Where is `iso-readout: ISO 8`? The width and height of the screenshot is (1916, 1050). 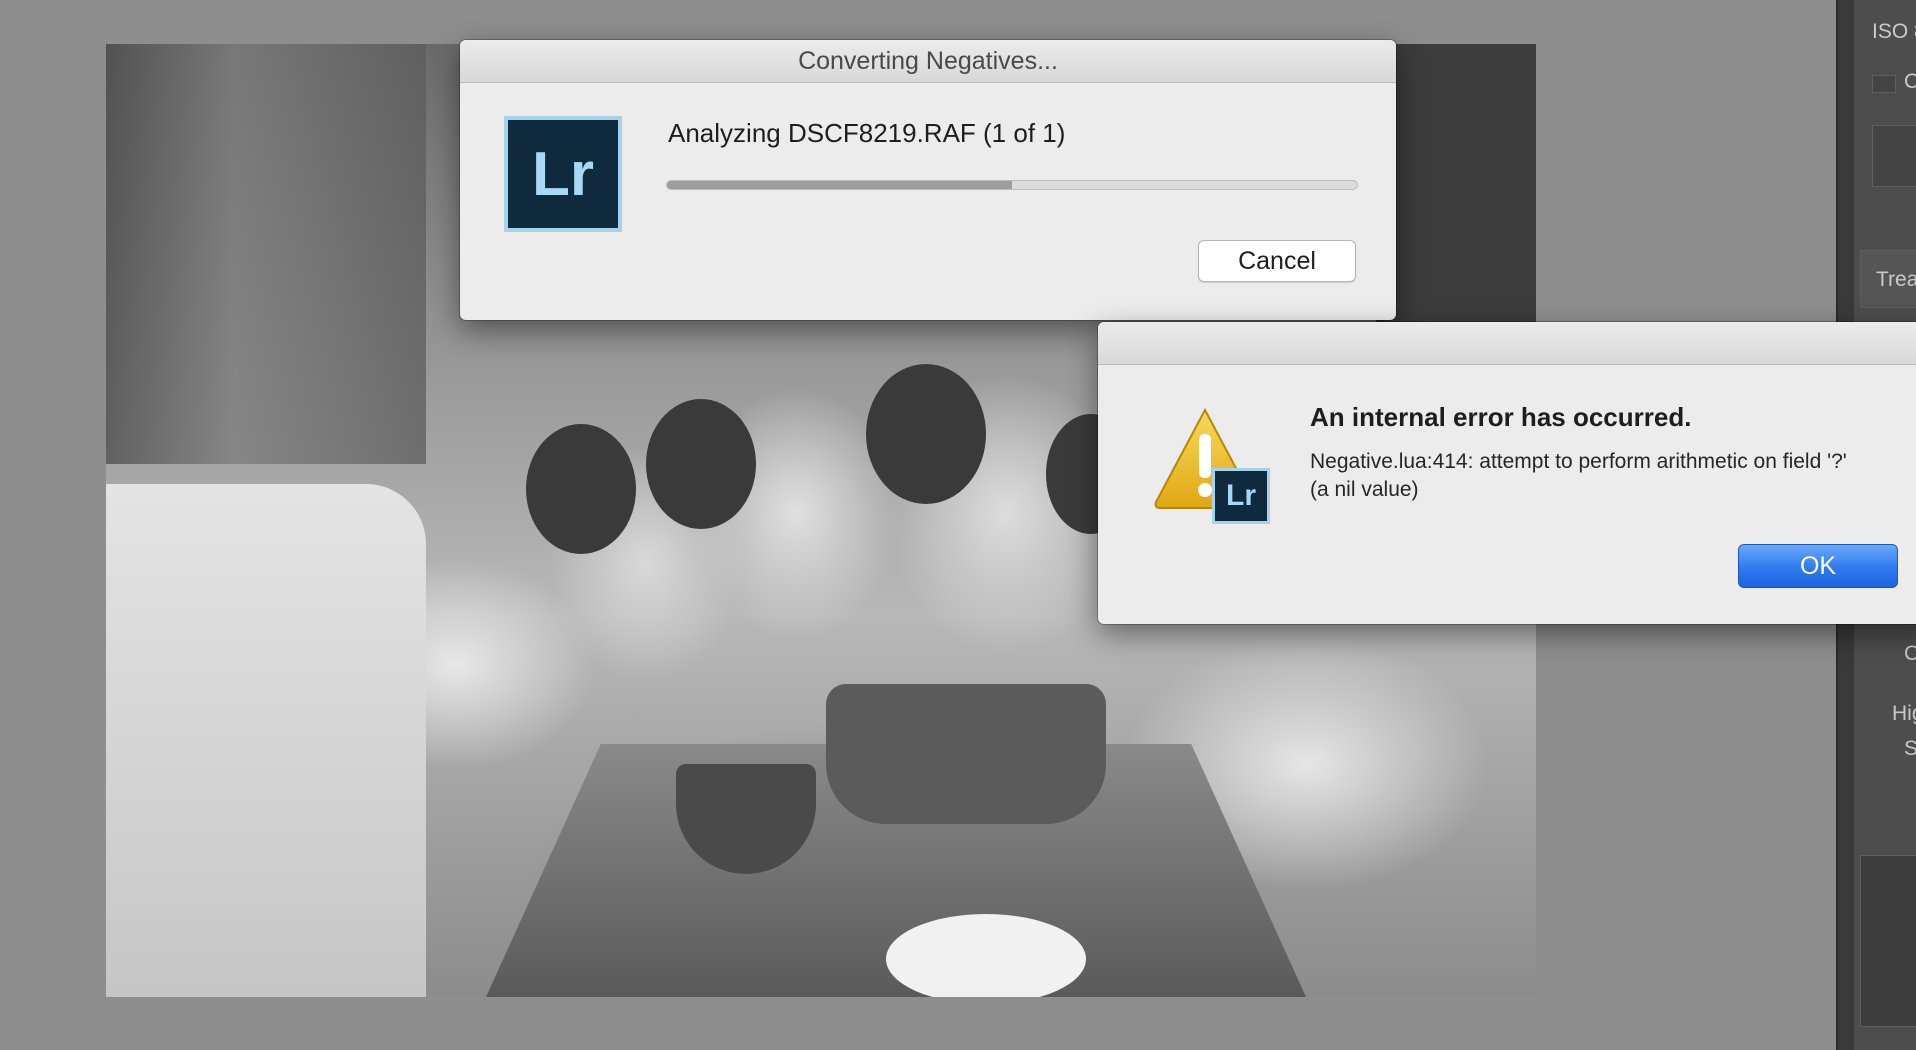
iso-readout: ISO 8 is located at coordinates (1894, 31).